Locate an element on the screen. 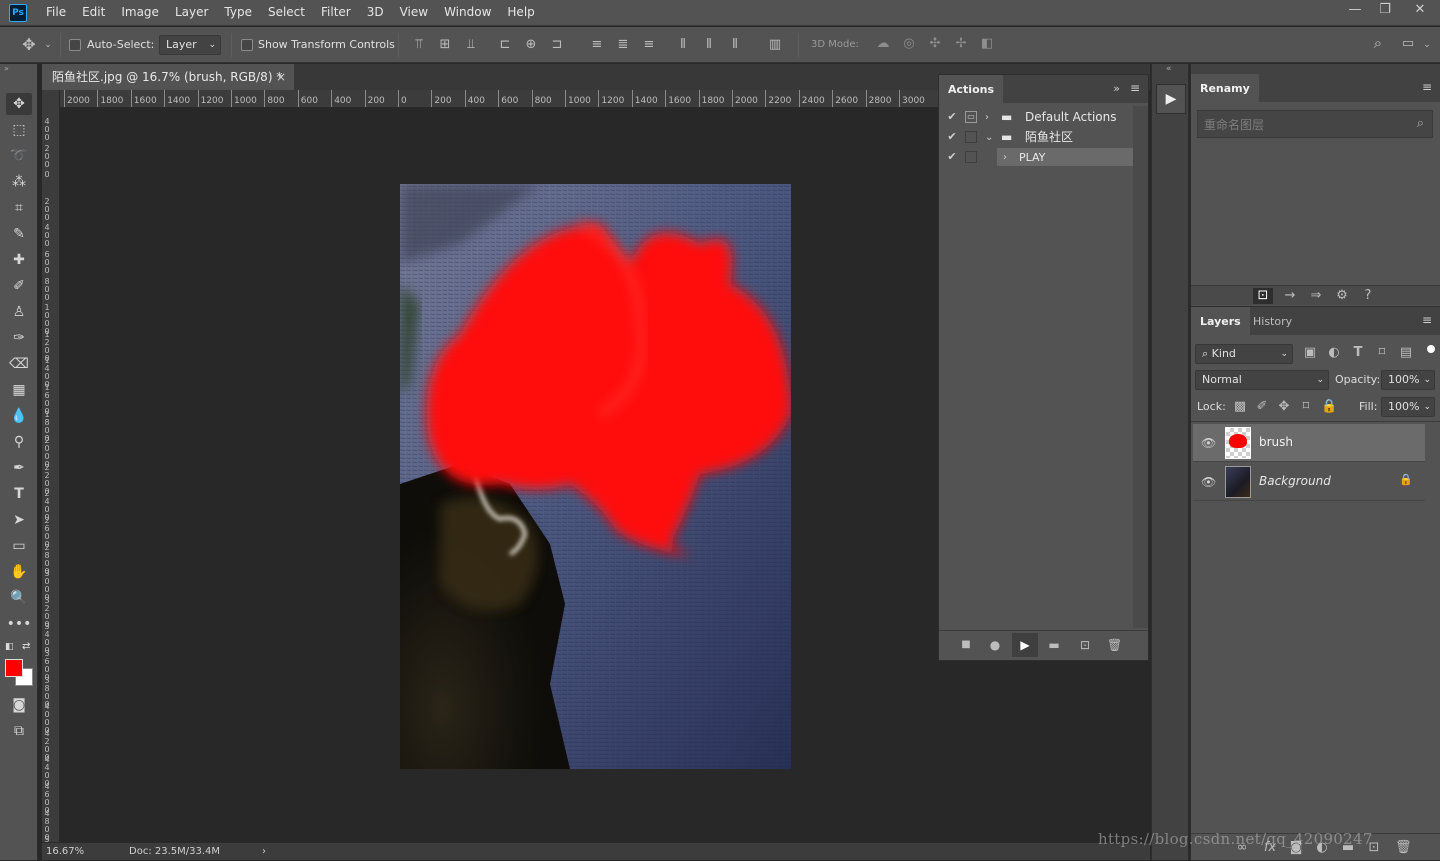 The image size is (1440, 861). crop-icon: ⌗ is located at coordinates (19, 208).